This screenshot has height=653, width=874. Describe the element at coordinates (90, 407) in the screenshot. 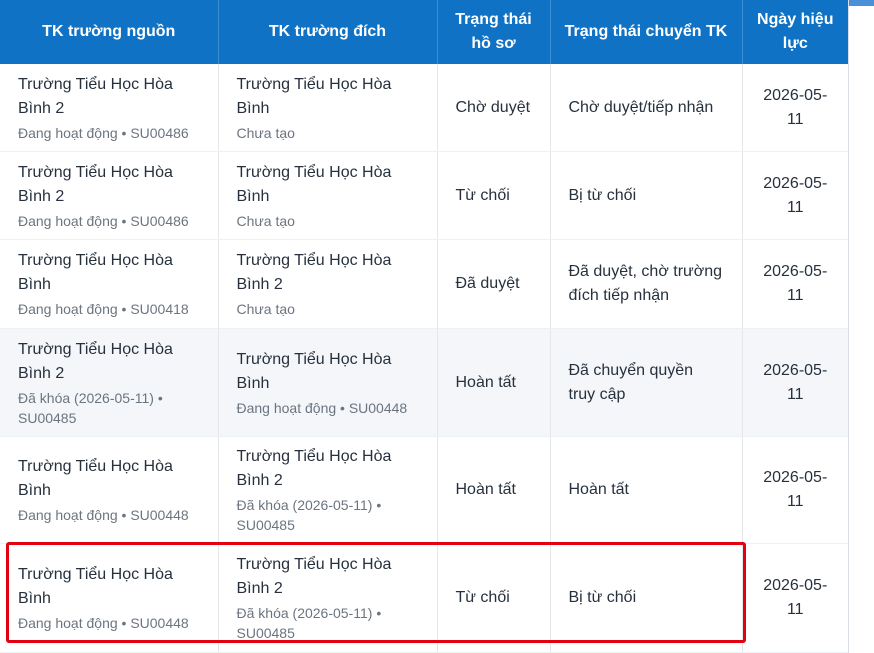

I see `source-account-status: Đã khóa (2026-05-11) • SU00485` at that location.